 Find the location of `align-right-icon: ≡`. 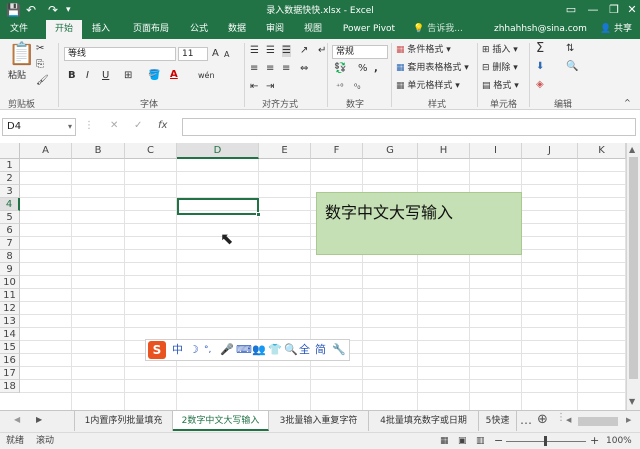

align-right-icon: ≡ is located at coordinates (286, 69).